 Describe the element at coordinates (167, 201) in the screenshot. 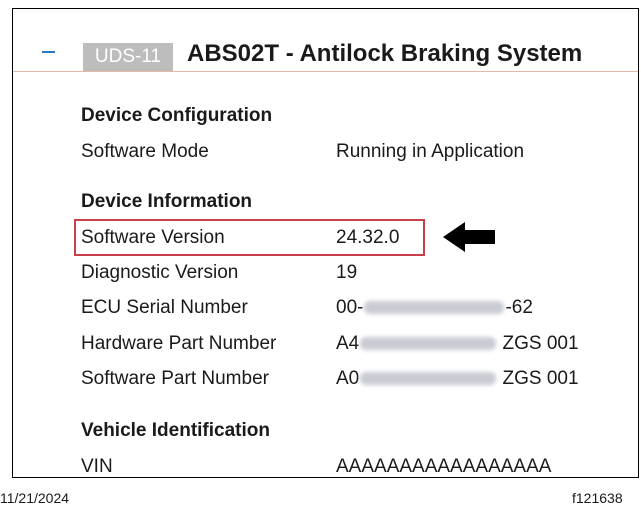

I see `section-heading-device-information: Device Information` at that location.